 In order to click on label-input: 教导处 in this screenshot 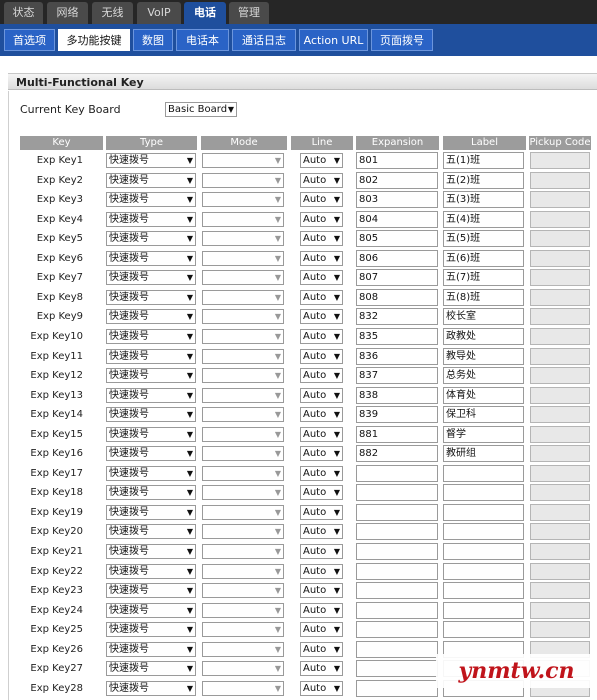, I will do `click(483, 356)`.